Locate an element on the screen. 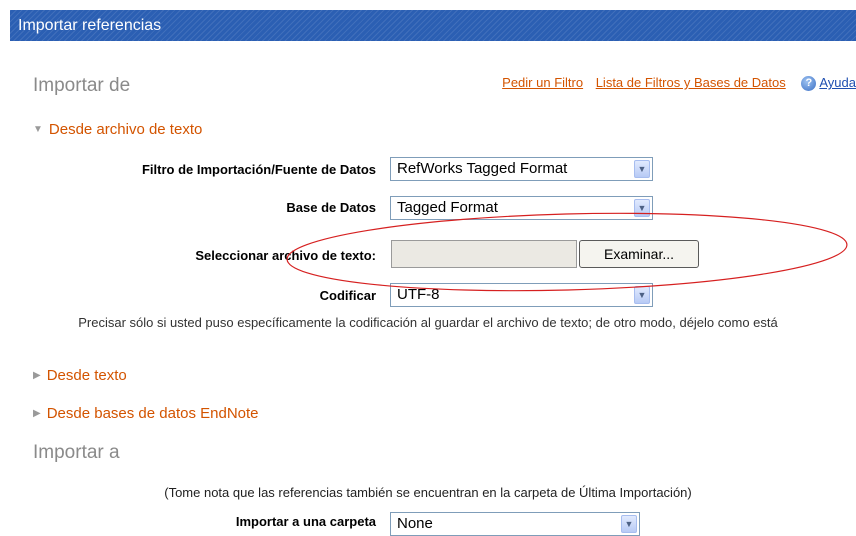 This screenshot has height=536, width=856. import-folder-select: None ▼ is located at coordinates (515, 524).